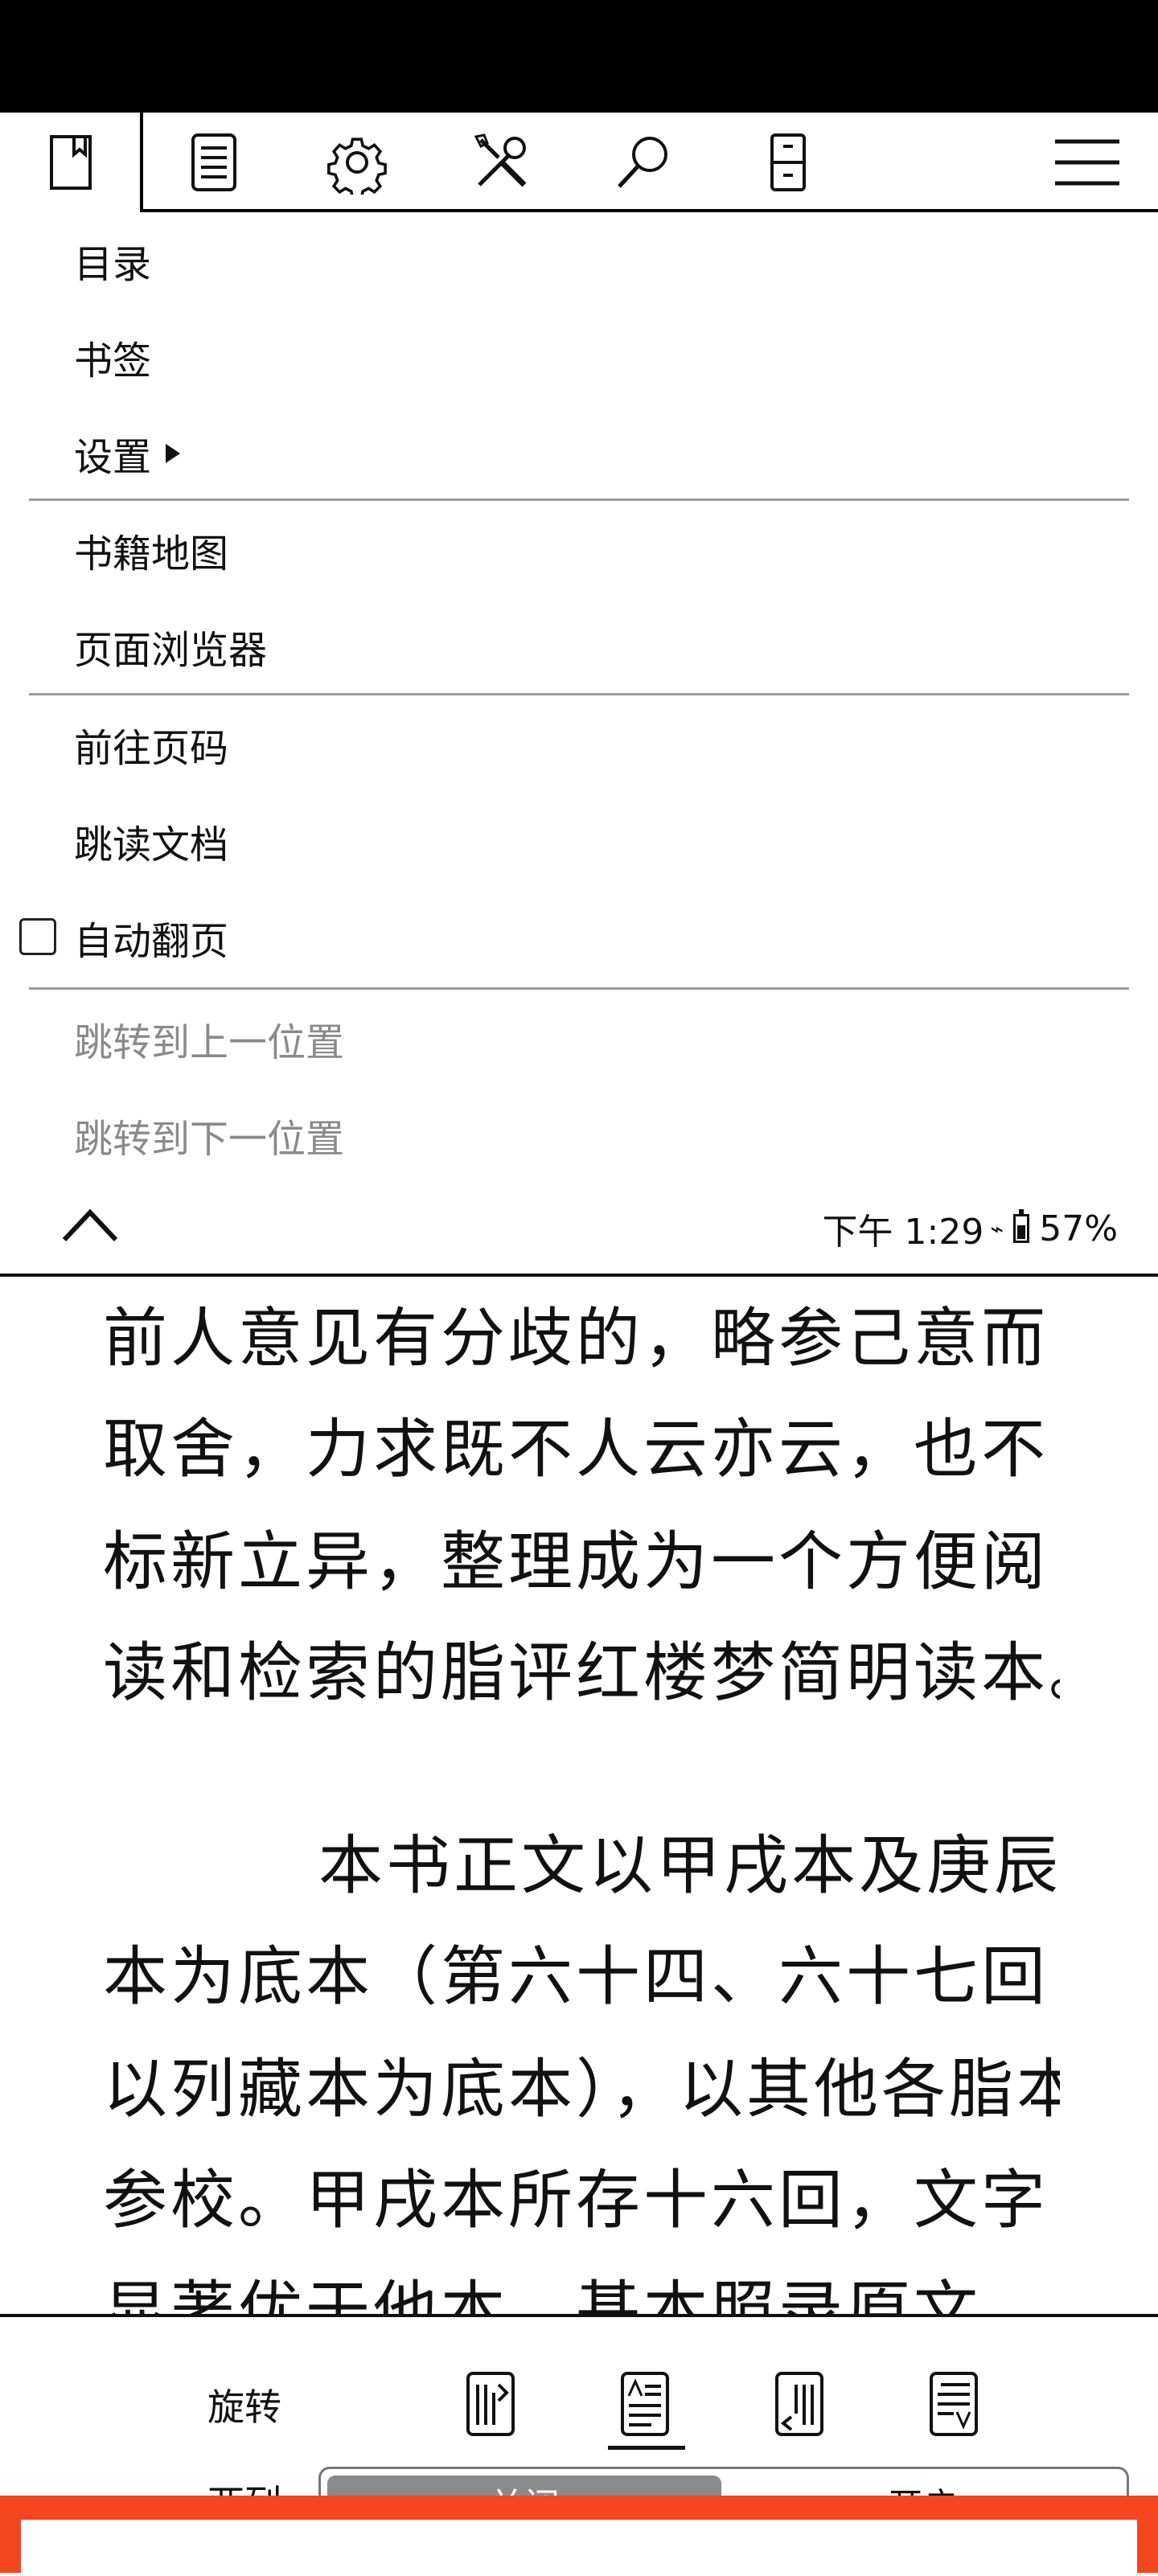 The height and width of the screenshot is (2576, 1158). What do you see at coordinates (90, 1225) in the screenshot?
I see `chevron-up-icon` at bounding box center [90, 1225].